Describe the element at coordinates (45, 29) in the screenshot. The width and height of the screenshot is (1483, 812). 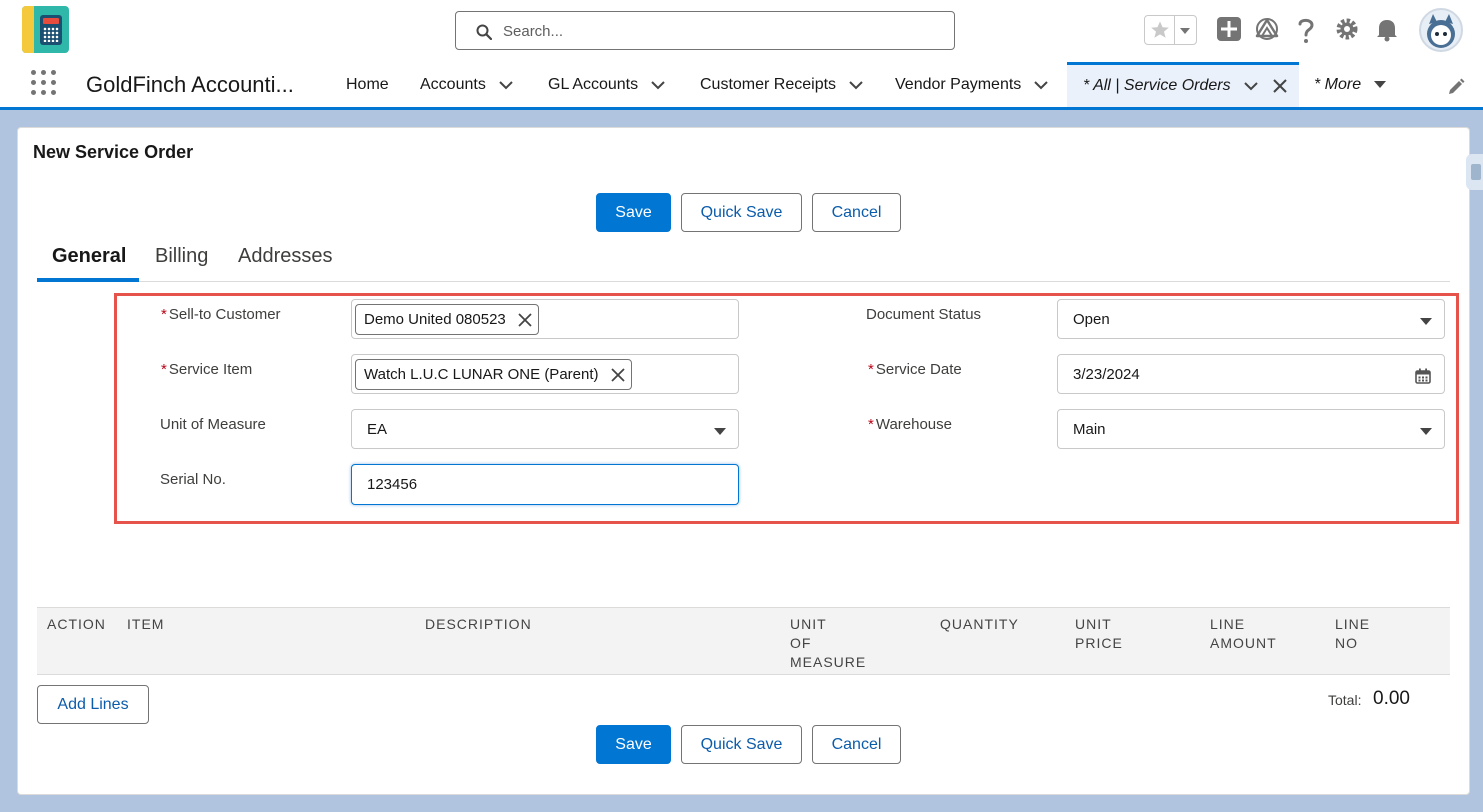
I see `app-logo` at that location.